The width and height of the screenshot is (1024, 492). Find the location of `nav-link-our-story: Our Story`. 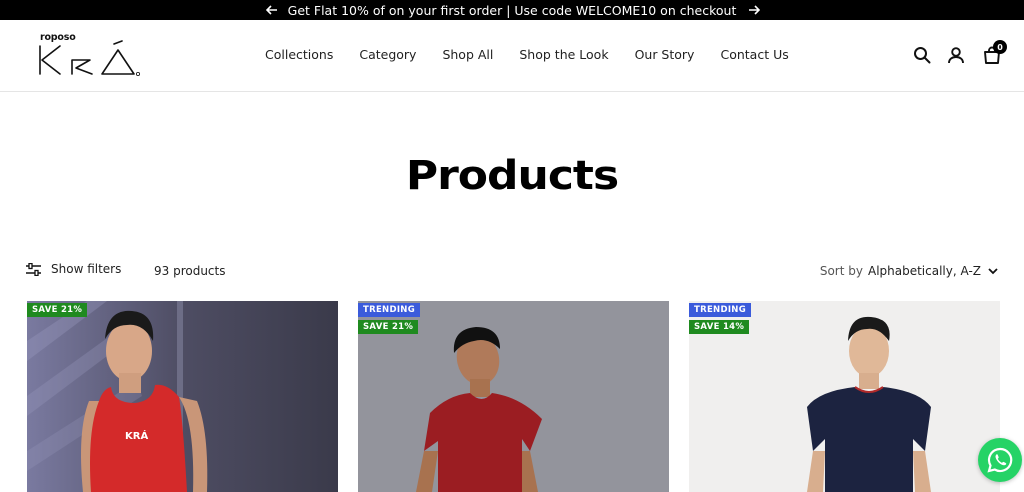

nav-link-our-story: Our Story is located at coordinates (665, 54).